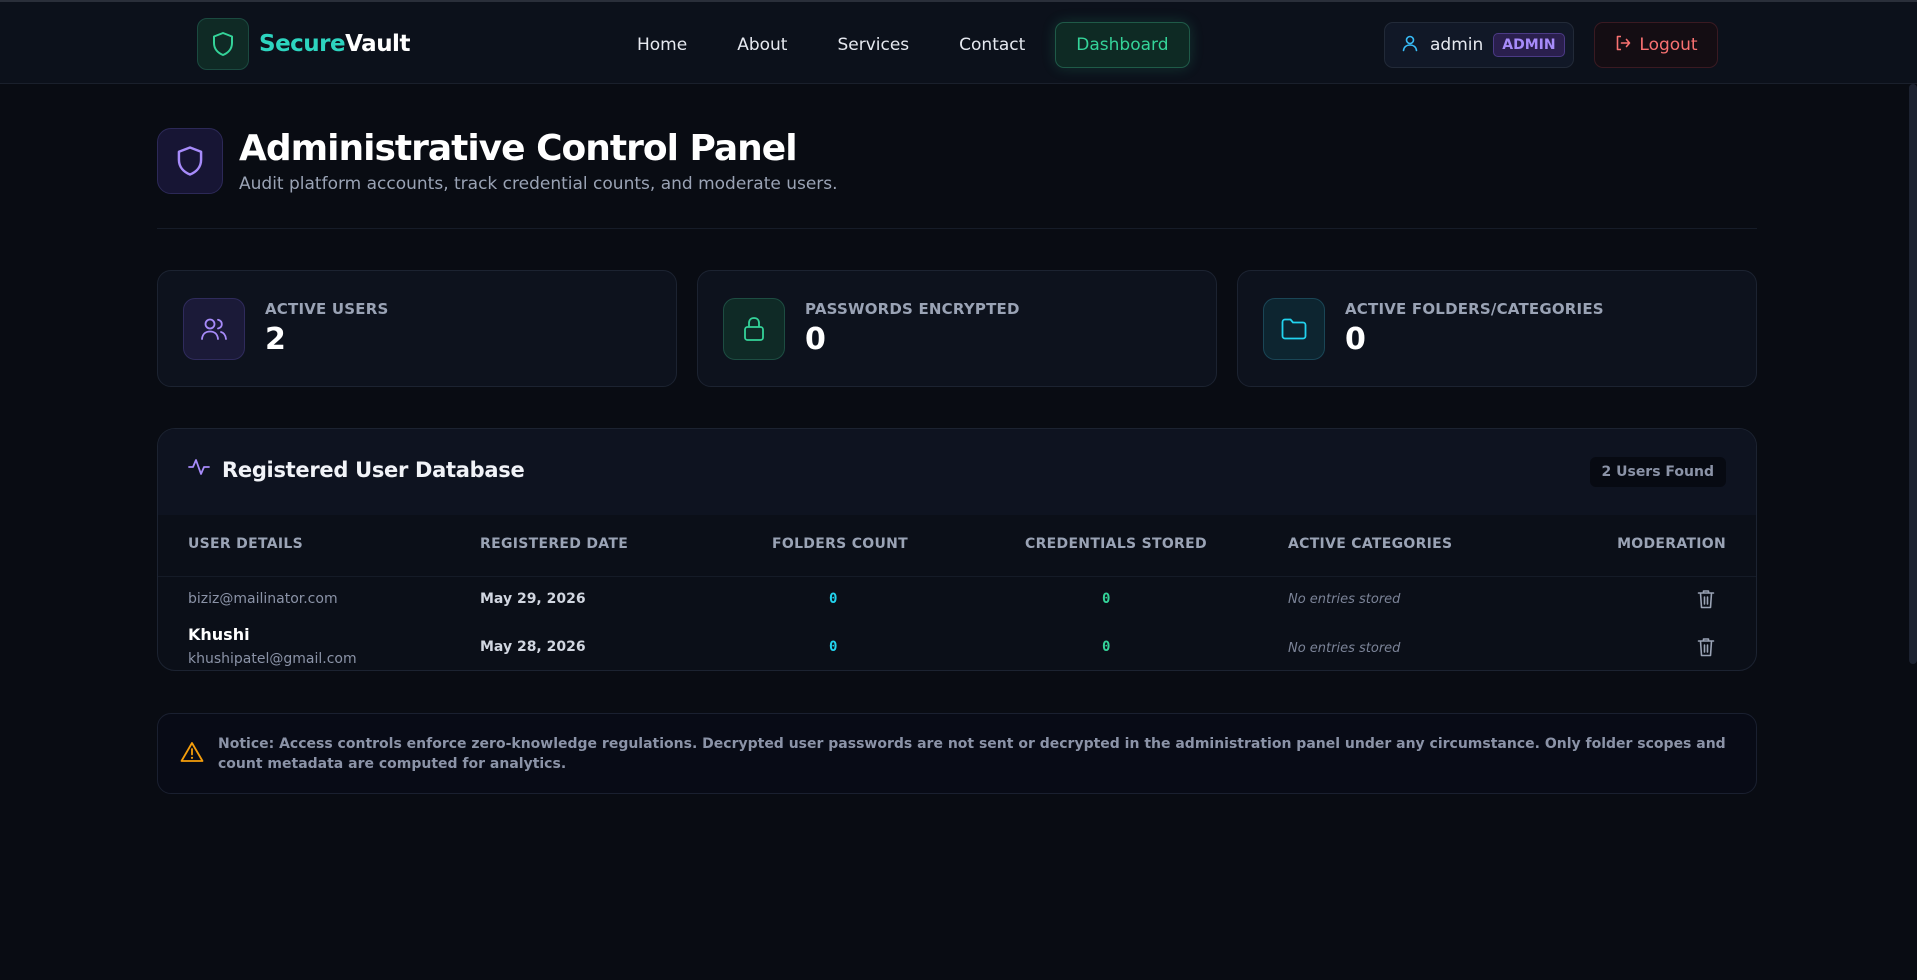 This screenshot has height=980, width=1917. What do you see at coordinates (518, 148) in the screenshot?
I see `page-title: Administrative Control Panel` at bounding box center [518, 148].